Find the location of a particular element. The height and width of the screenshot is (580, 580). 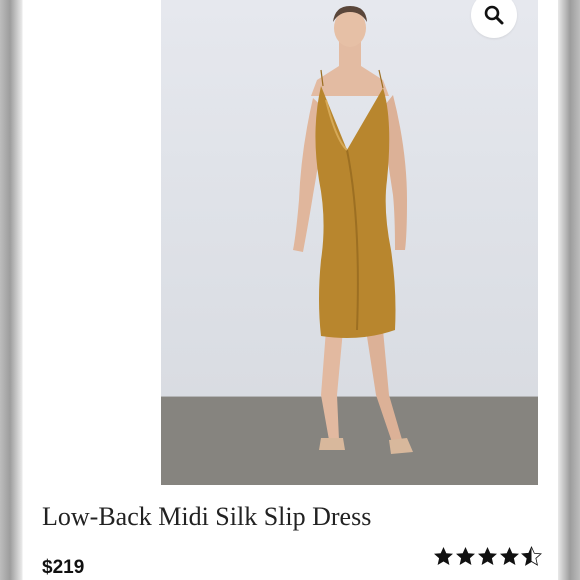

product-price: $219 is located at coordinates (63, 567).